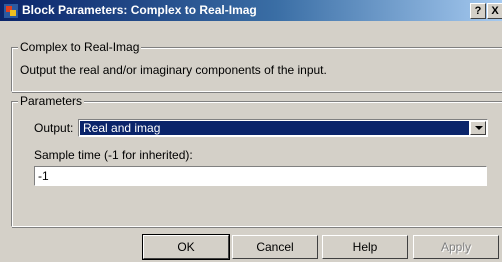  I want to click on output-select: Real and imag, so click(283, 128).